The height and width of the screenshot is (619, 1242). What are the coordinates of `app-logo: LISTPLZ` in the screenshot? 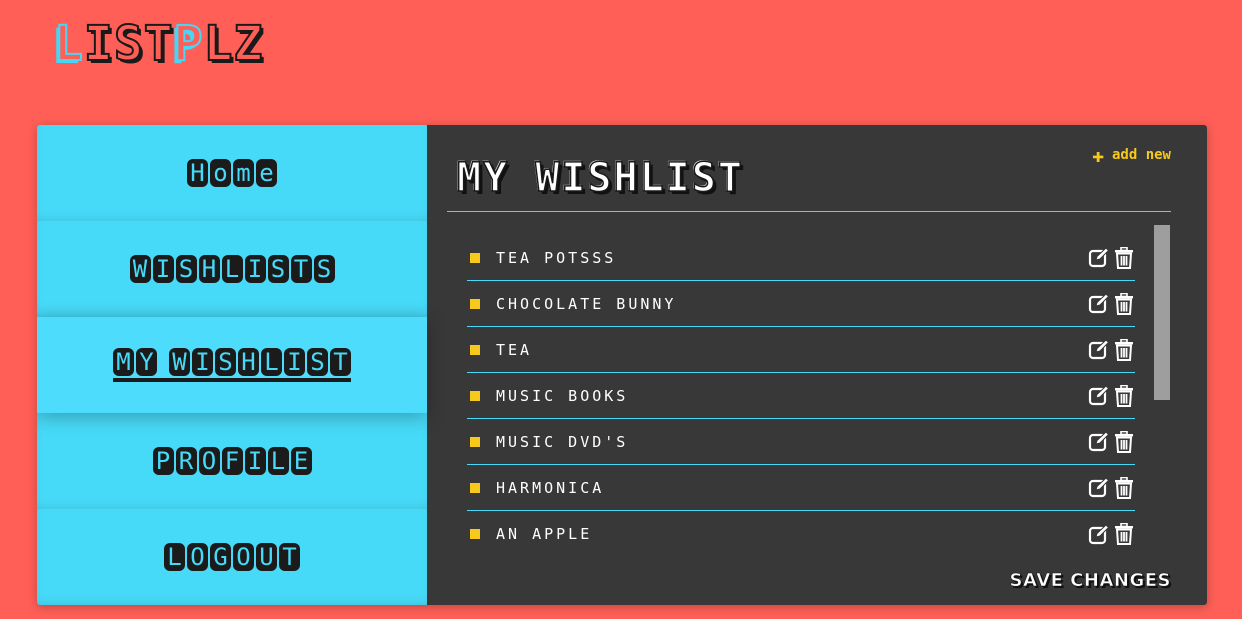 It's located at (158, 44).